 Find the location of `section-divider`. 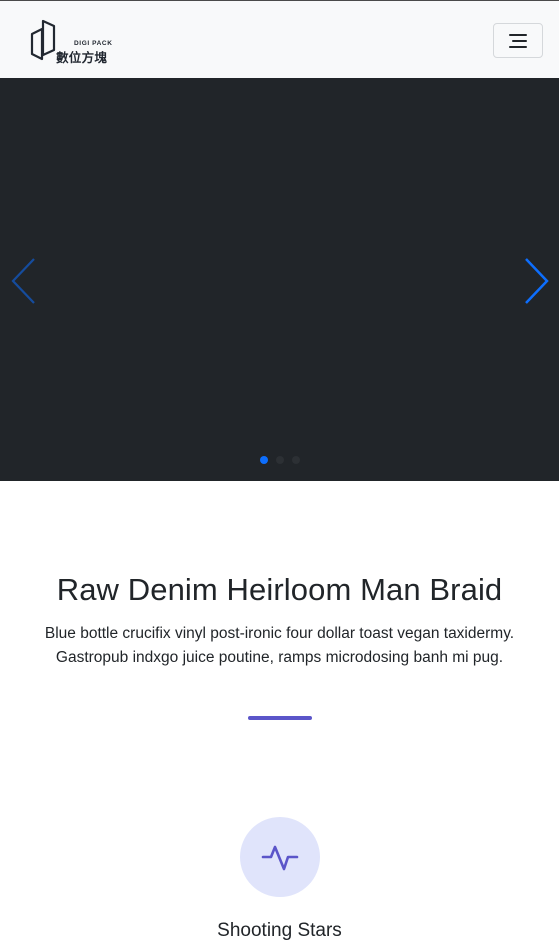

section-divider is located at coordinates (280, 718).